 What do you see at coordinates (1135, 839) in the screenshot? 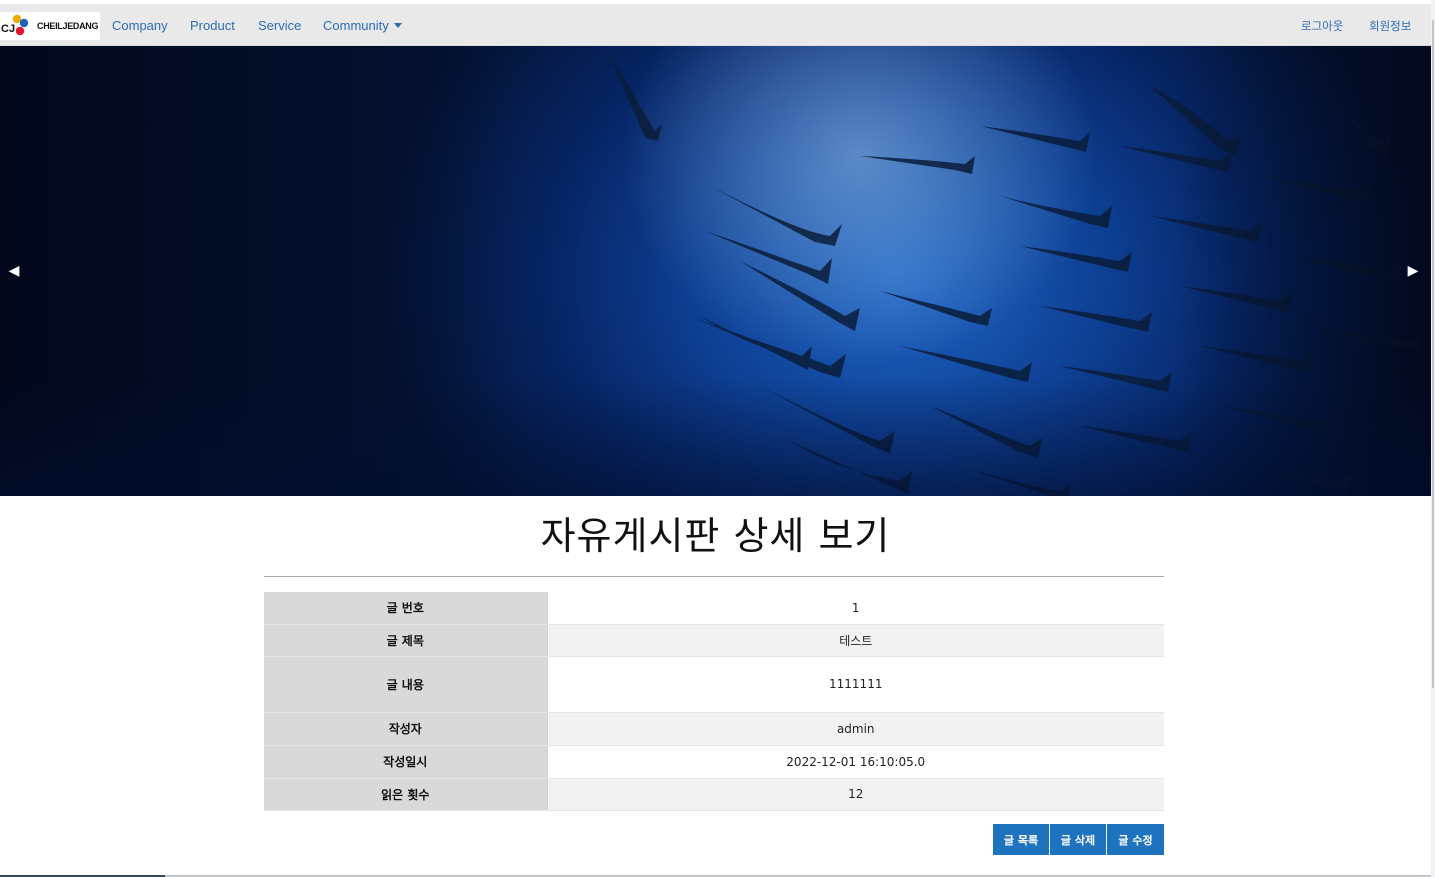
I see `edit-button: 글 수정` at bounding box center [1135, 839].